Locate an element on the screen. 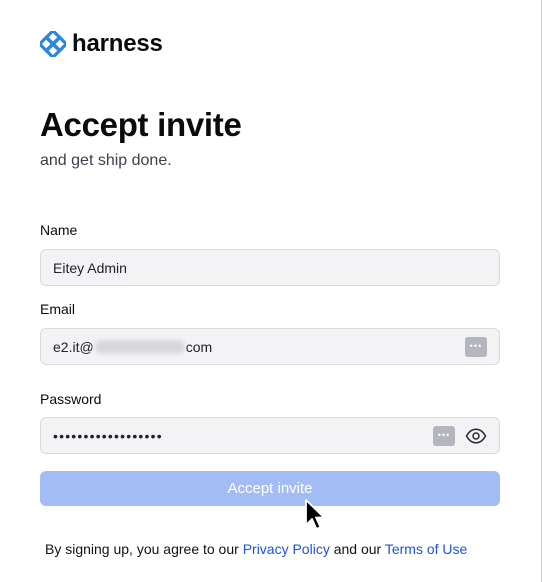  brand-name: harness is located at coordinates (117, 43).